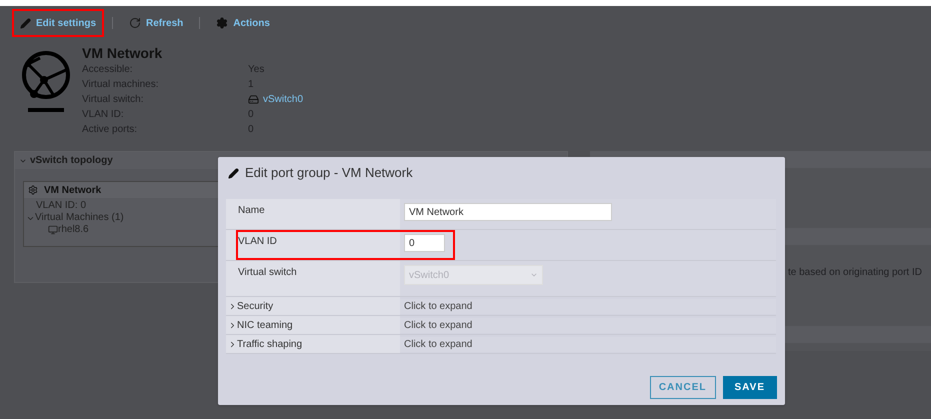  What do you see at coordinates (257, 242) in the screenshot?
I see `field-label: VLAN ID` at bounding box center [257, 242].